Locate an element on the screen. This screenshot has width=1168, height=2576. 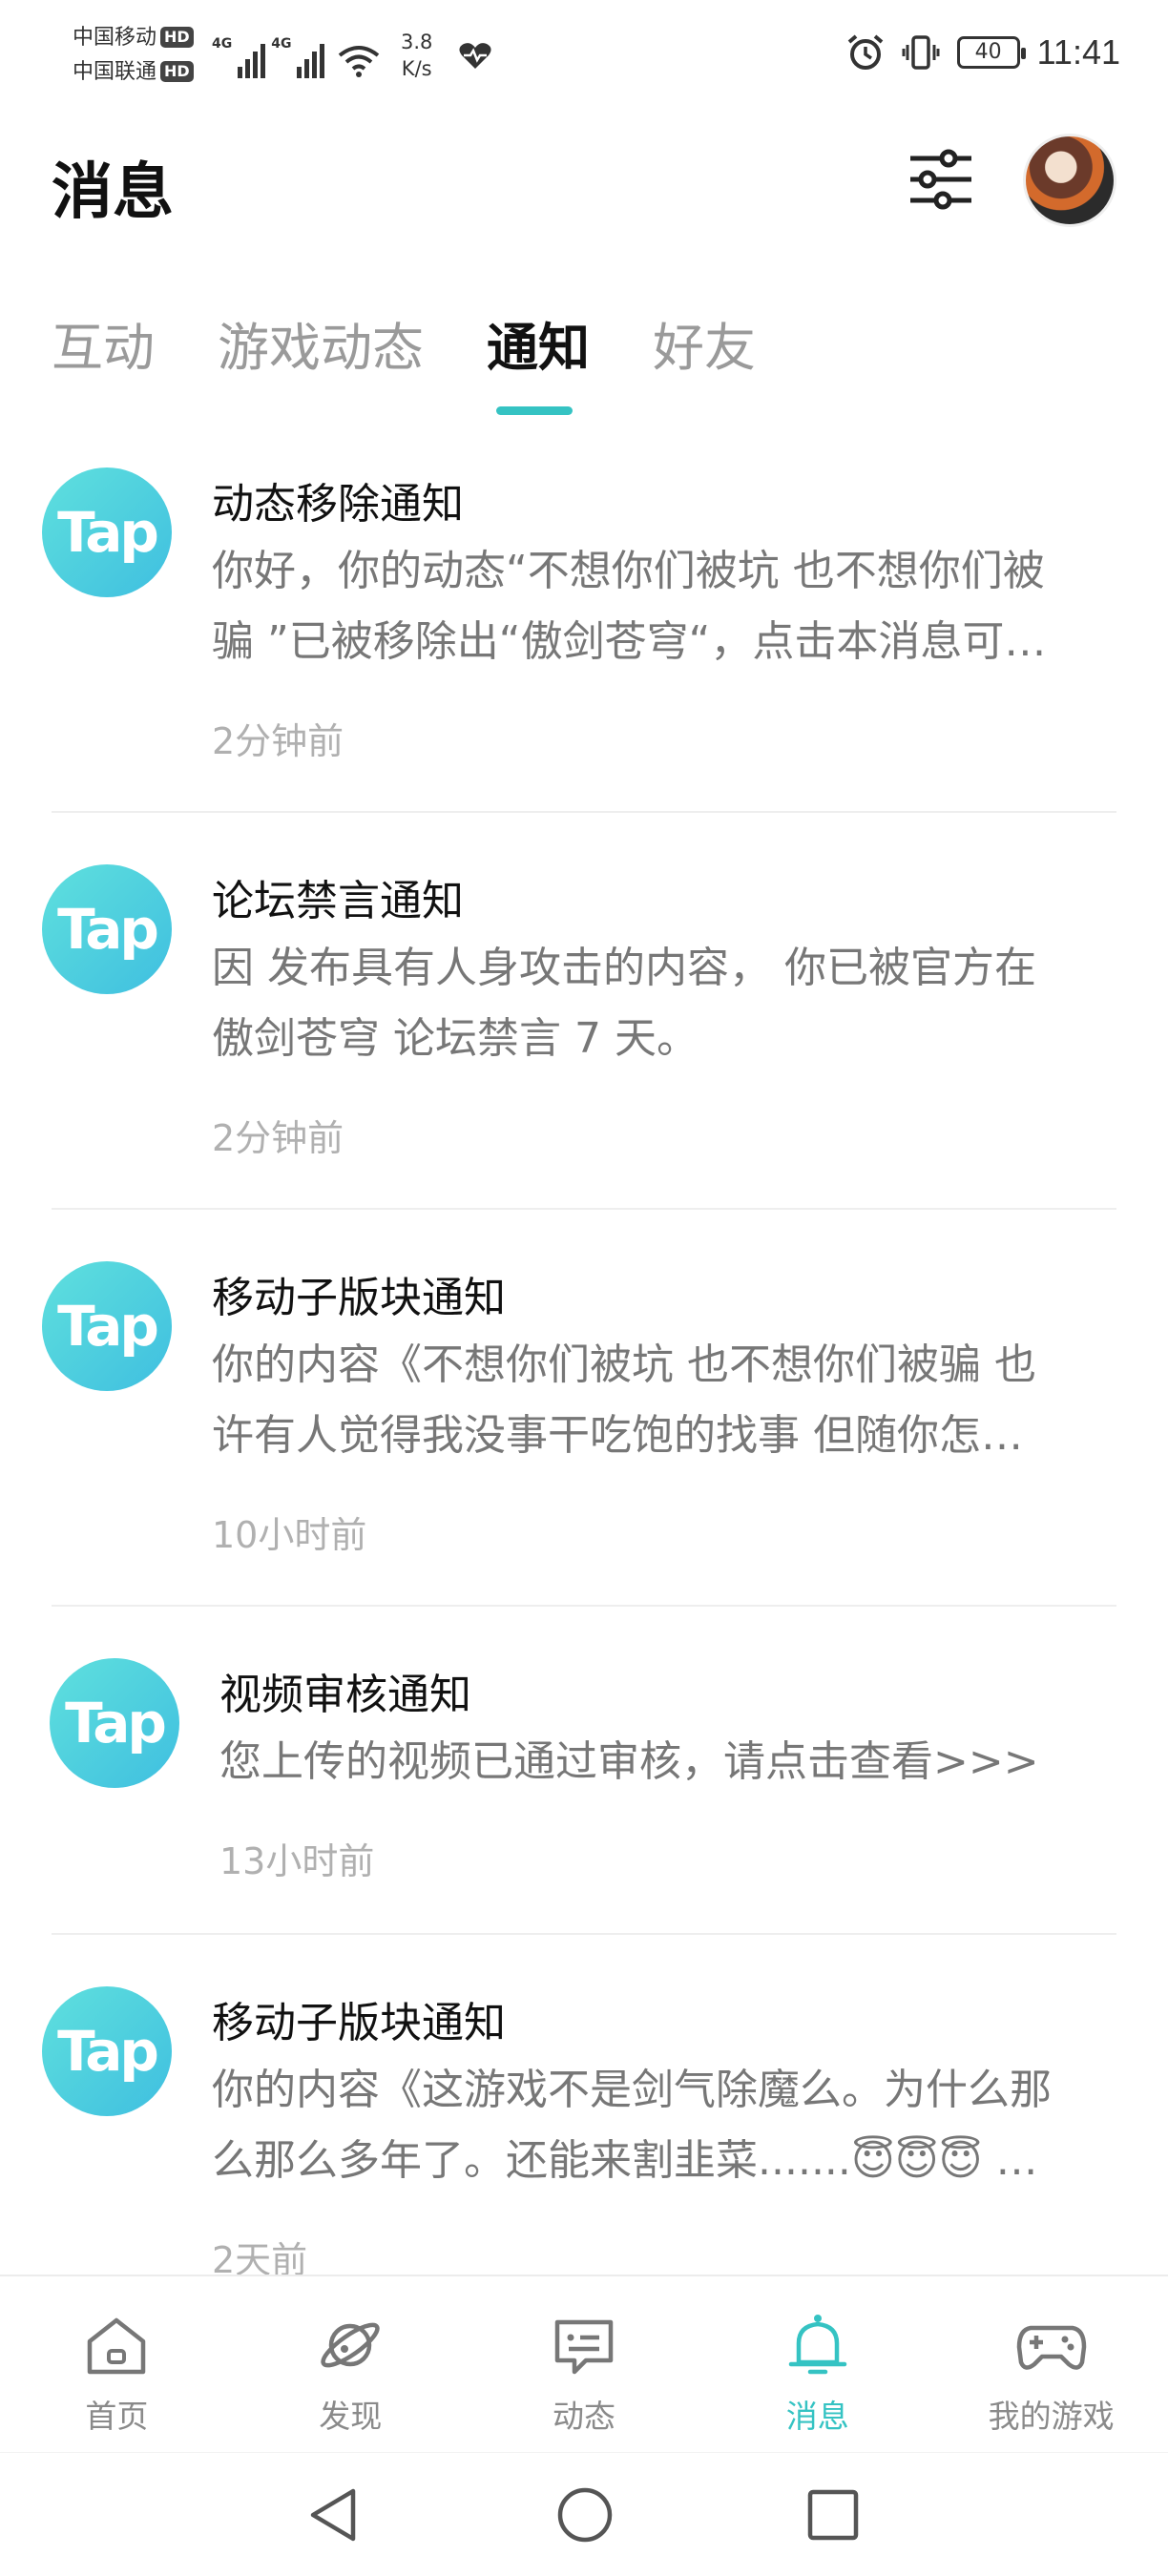
alarm-icon is located at coordinates (865, 52).